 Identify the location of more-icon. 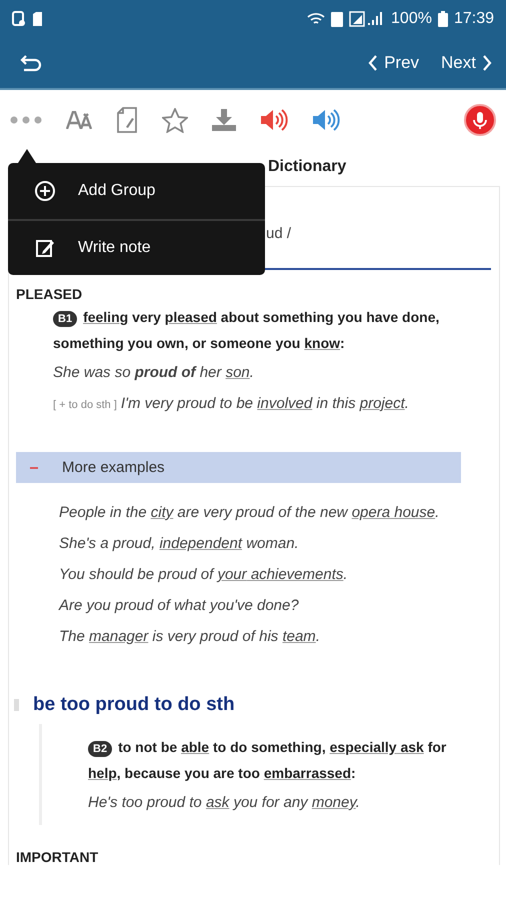
(26, 120).